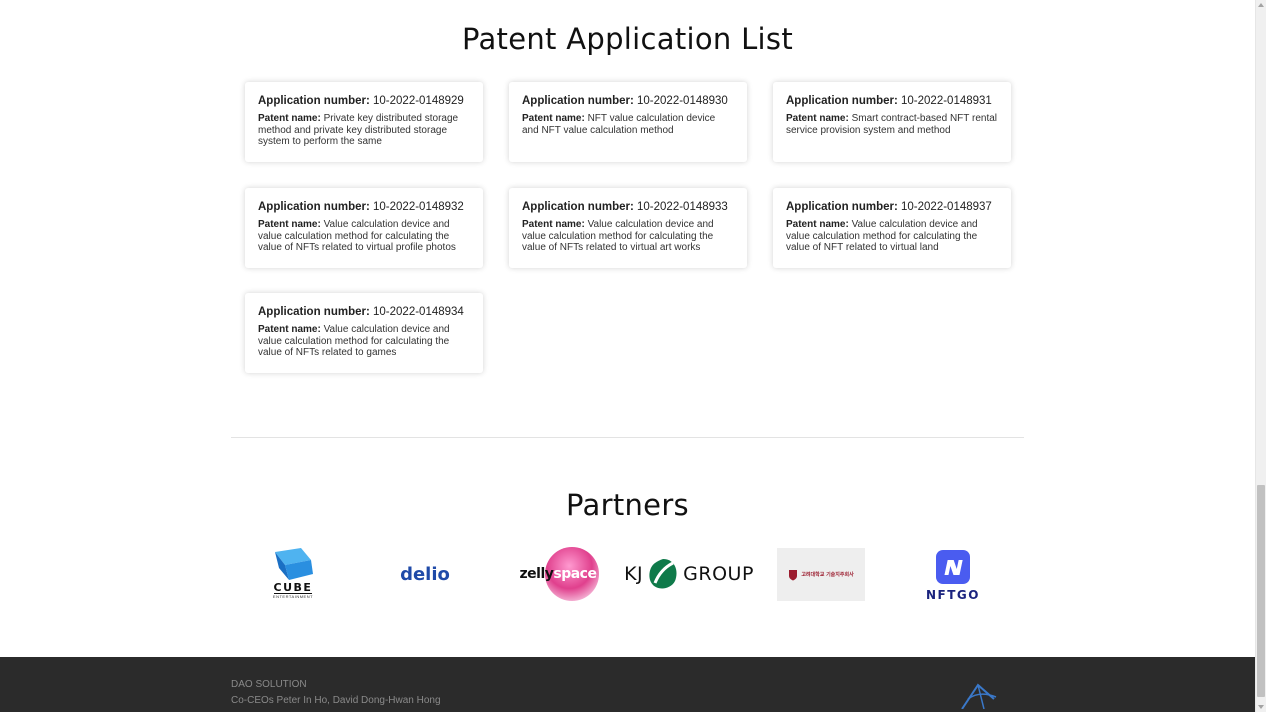  I want to click on scroll-up-arrow-icon, so click(1261, 5).